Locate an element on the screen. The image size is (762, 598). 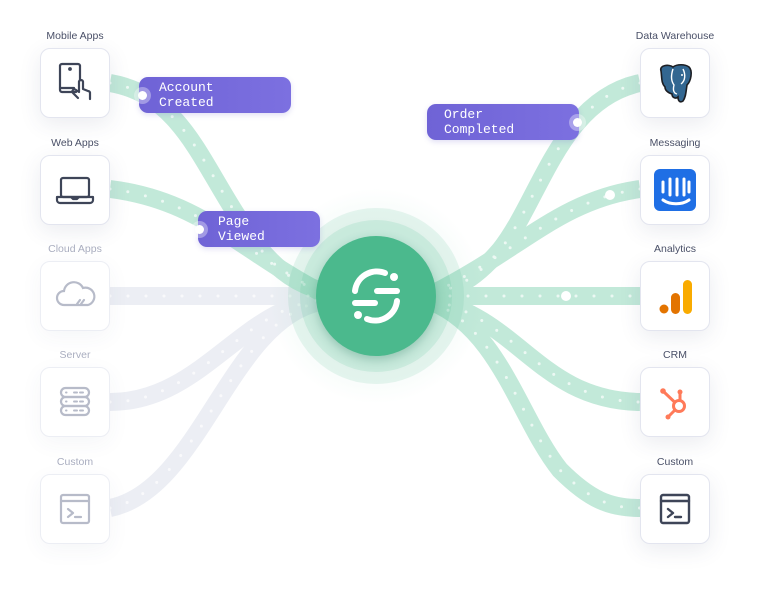
destination-label: Analytics is located at coordinates (674, 249).